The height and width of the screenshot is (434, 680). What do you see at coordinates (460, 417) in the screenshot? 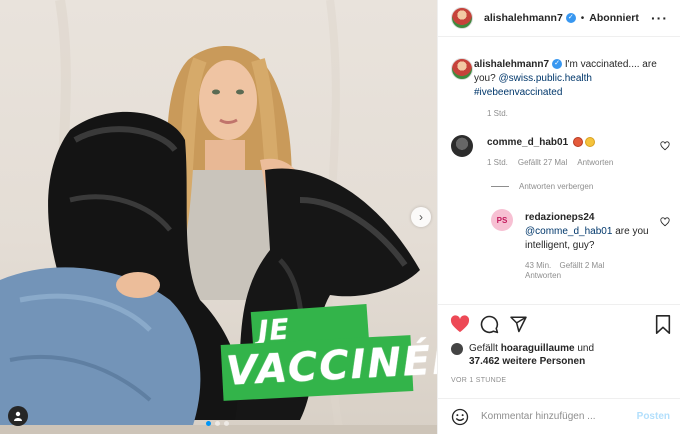
I see `emoji-smile-icon` at bounding box center [460, 417].